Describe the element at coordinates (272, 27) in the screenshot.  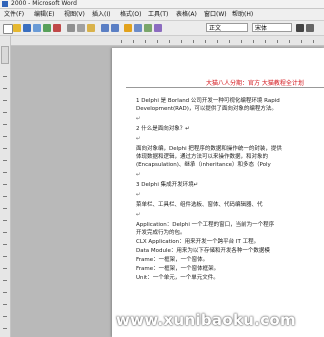
I see `font-select: 宋体` at that location.